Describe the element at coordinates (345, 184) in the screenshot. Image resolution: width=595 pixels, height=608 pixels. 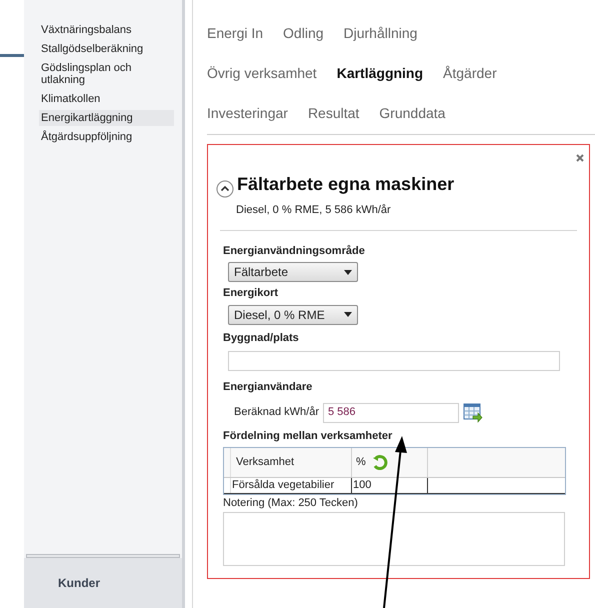
I see `panel-title: Fältarbete egna maskiner` at that location.